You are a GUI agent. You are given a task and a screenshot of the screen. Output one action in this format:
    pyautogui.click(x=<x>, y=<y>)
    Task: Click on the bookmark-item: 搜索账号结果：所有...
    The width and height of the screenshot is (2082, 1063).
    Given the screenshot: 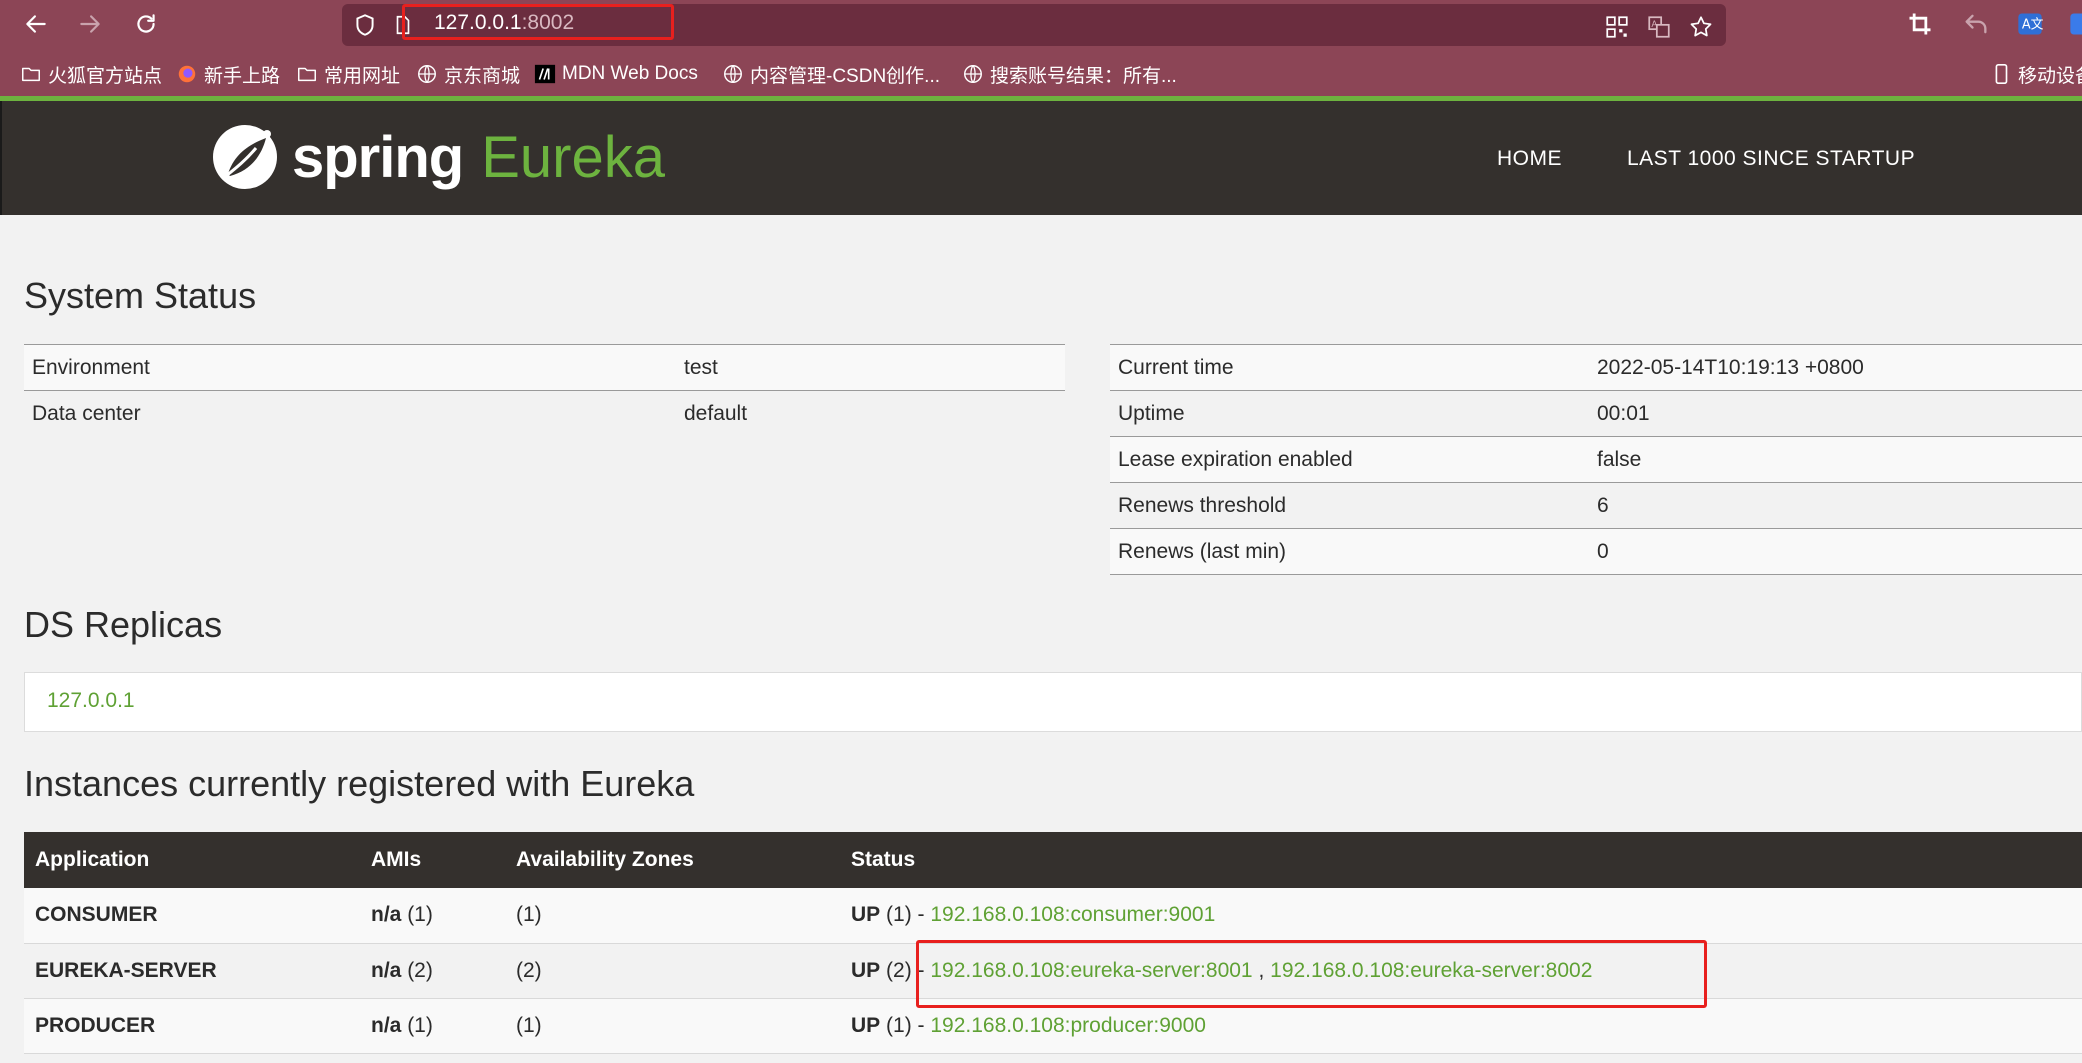 What is the action you would take?
    pyautogui.click(x=1069, y=74)
    